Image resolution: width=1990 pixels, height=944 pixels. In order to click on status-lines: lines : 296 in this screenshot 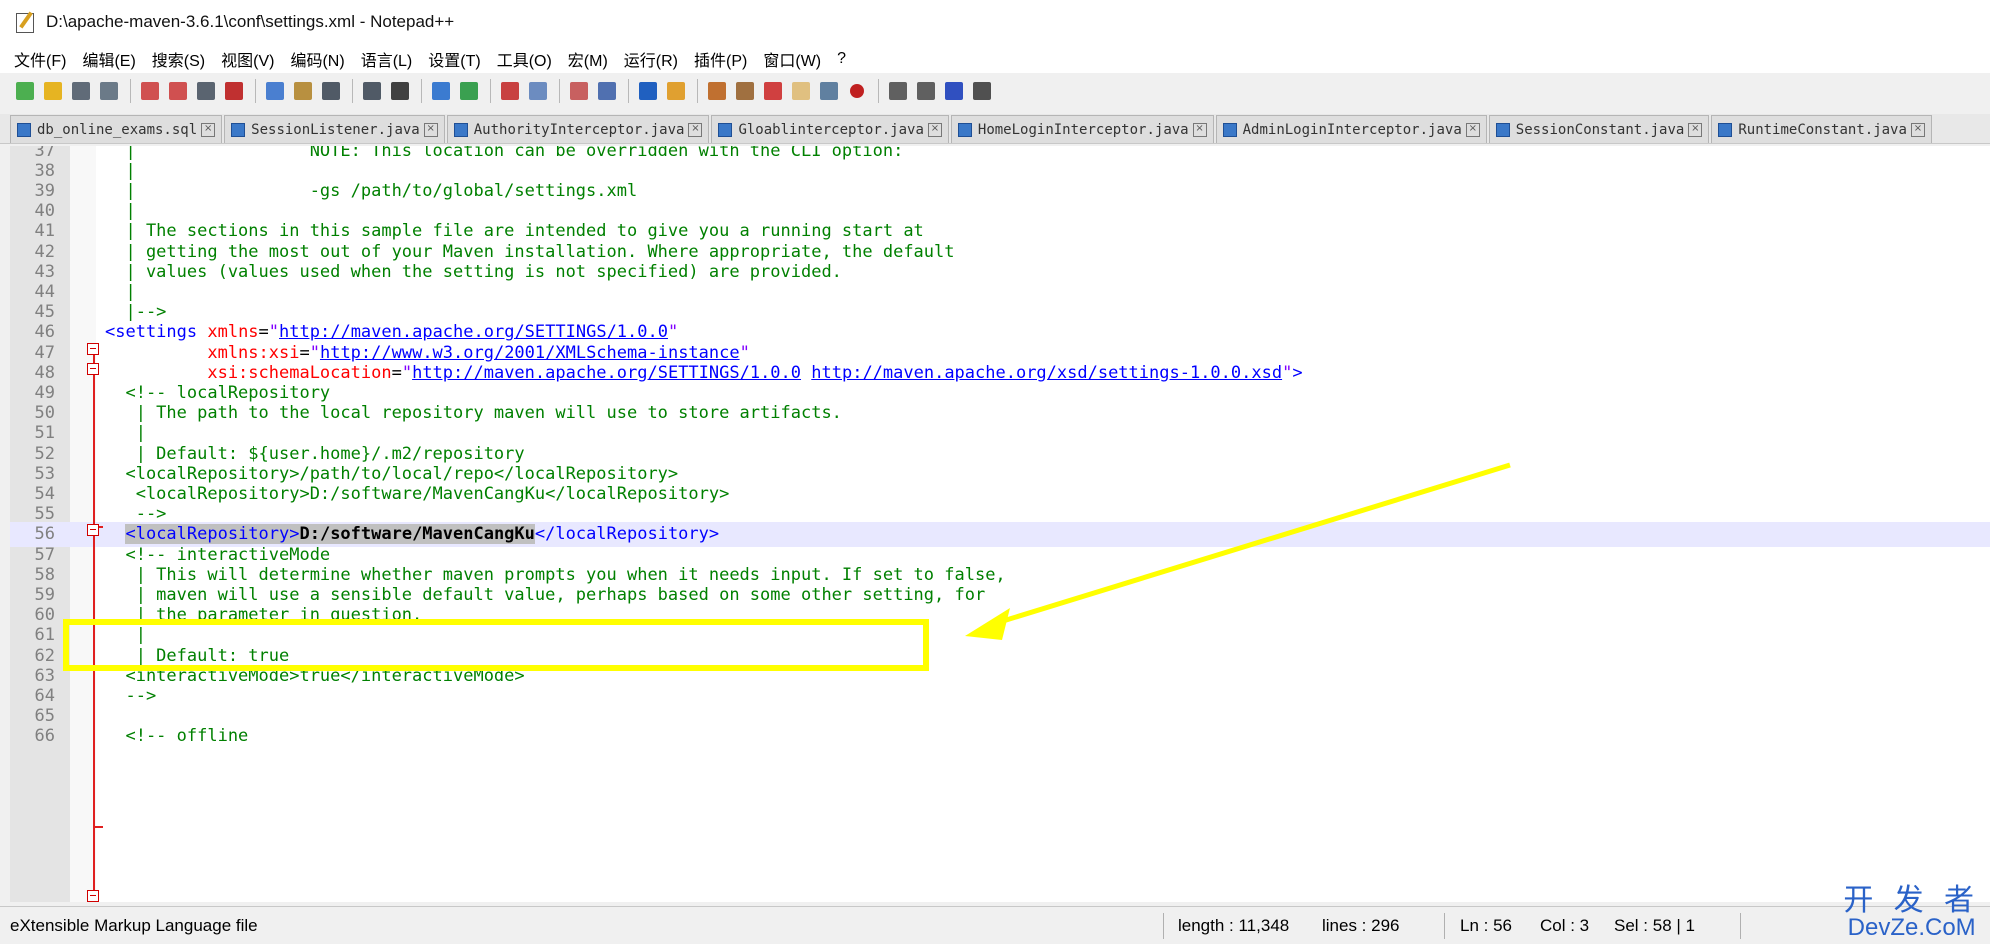, I will do `click(1361, 925)`.